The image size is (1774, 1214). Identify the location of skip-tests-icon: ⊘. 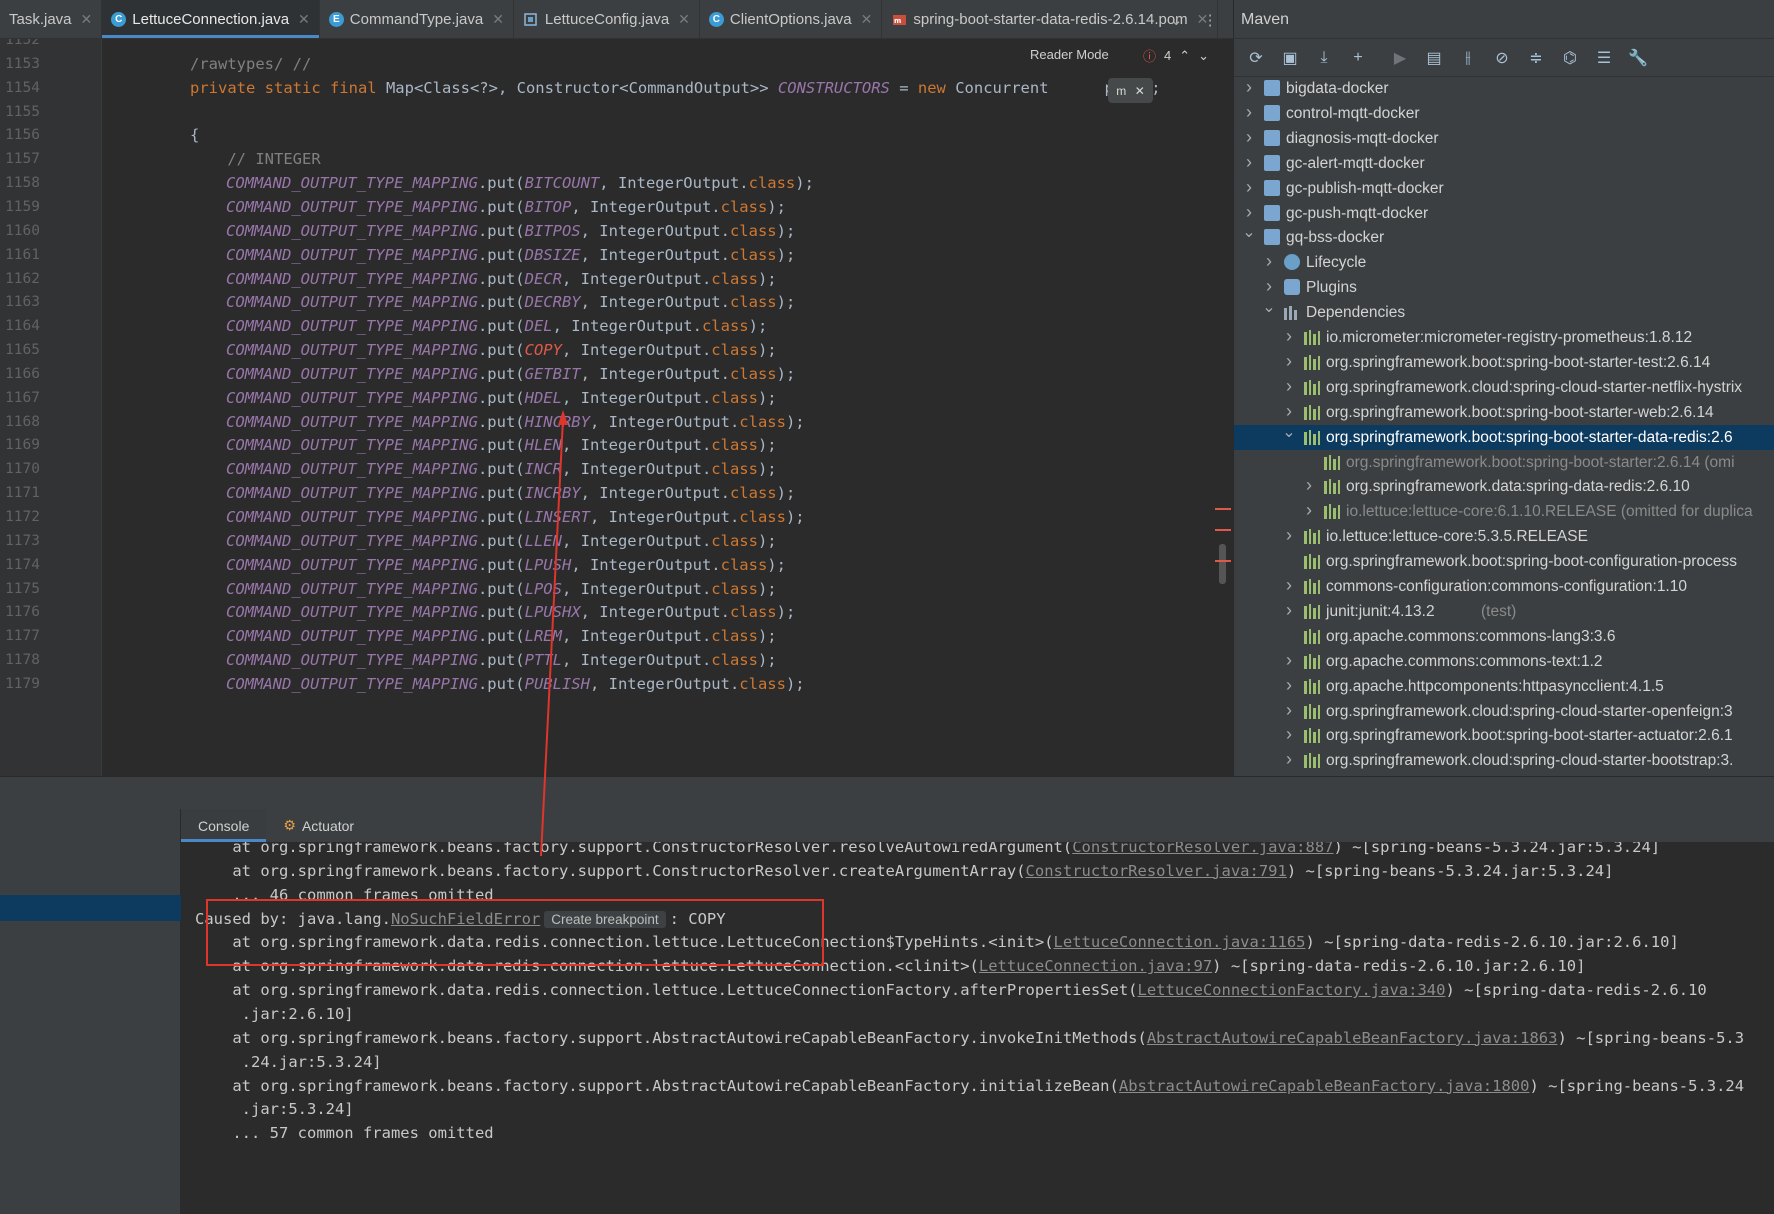
(1502, 58).